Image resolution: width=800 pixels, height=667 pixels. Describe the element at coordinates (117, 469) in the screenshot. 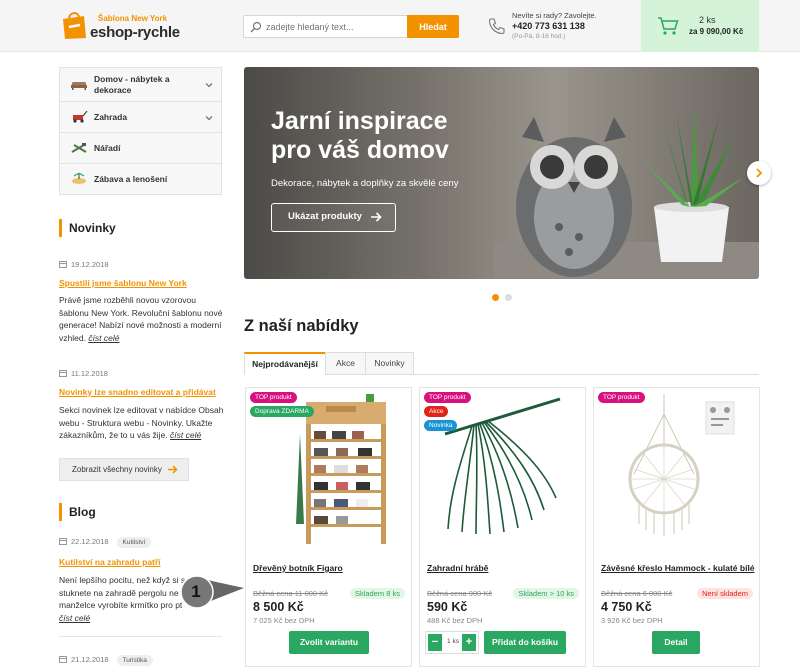

I see `all-news-label: Zobrazit všechny novinky` at that location.